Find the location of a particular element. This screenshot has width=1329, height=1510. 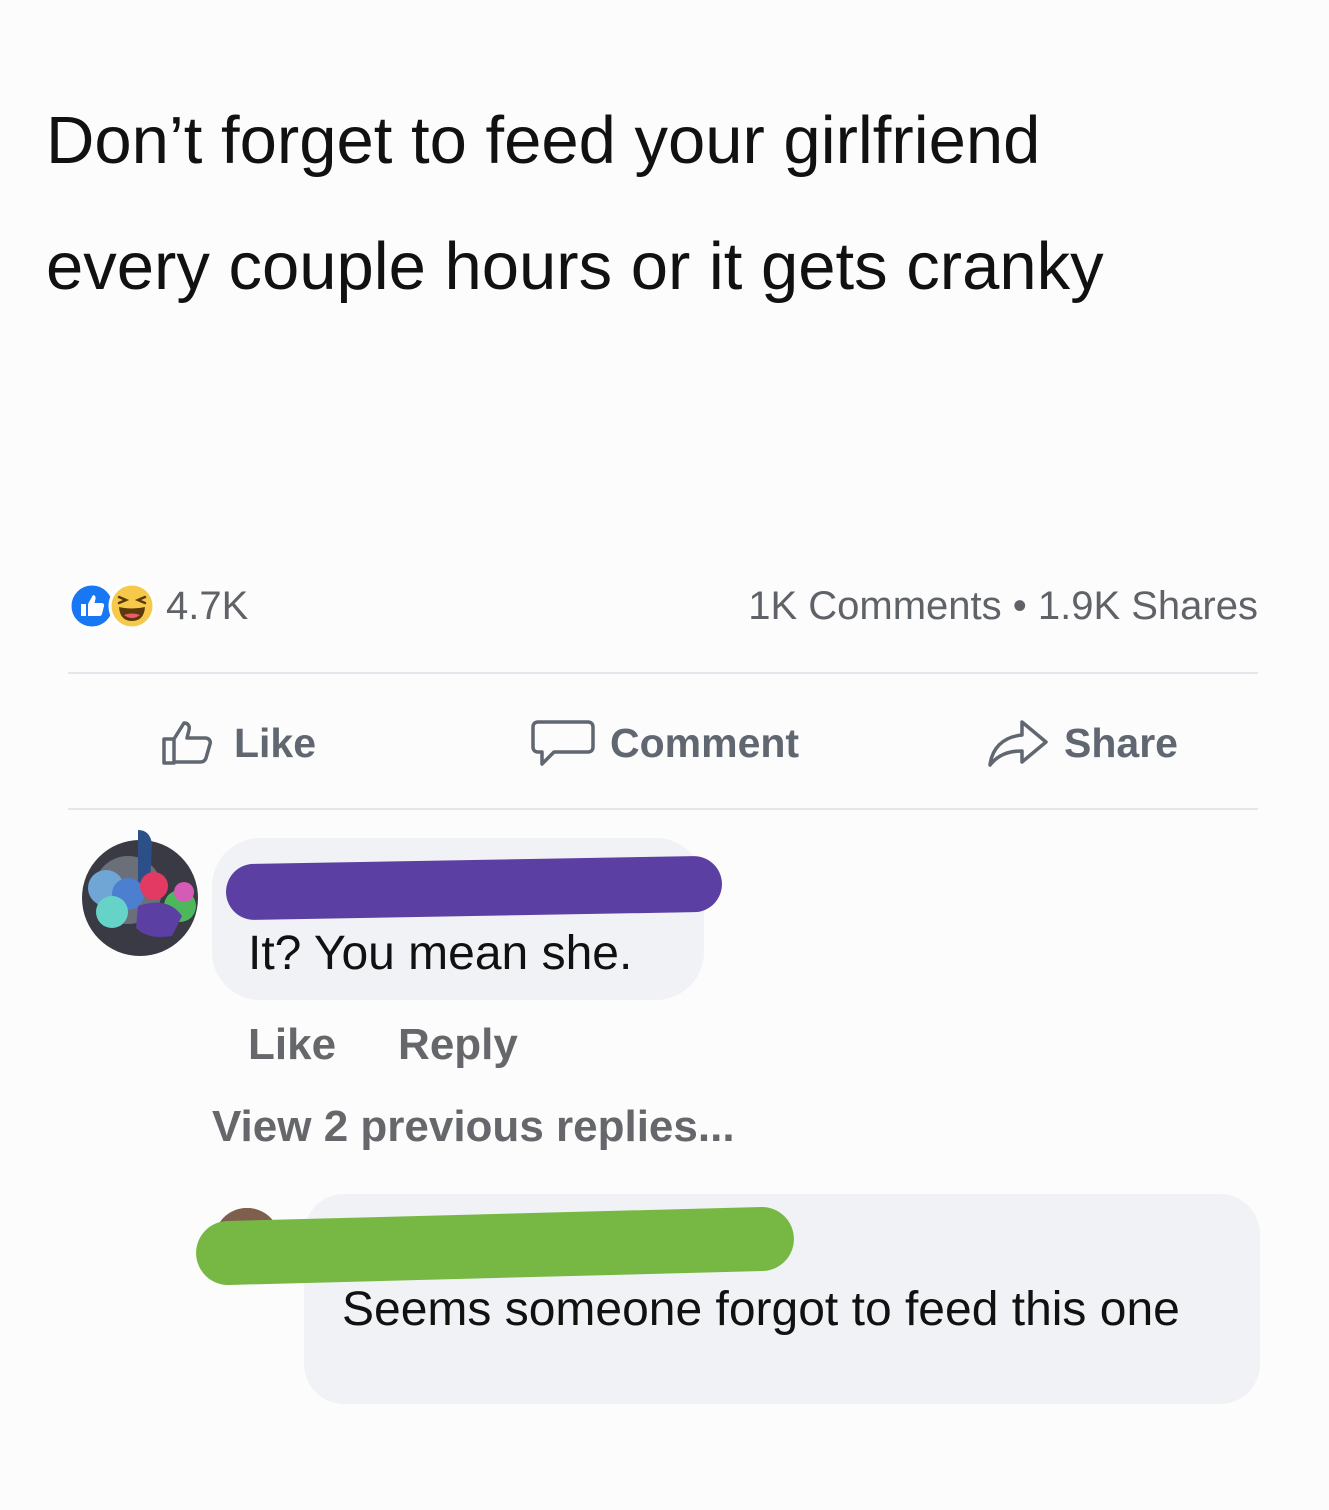

comment-actions: Like Reply is located at coordinates (383, 1045).